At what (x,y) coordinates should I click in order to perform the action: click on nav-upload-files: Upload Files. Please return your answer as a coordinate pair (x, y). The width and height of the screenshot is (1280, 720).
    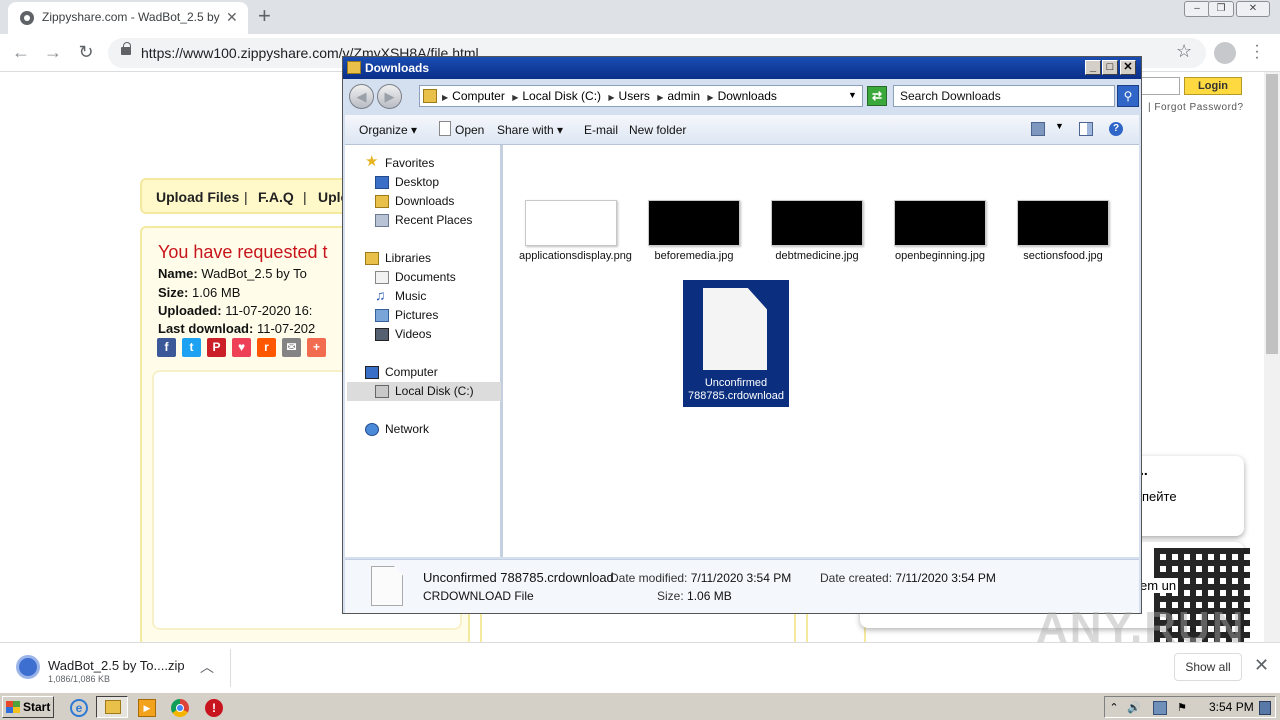
    Looking at the image, I should click on (197, 197).